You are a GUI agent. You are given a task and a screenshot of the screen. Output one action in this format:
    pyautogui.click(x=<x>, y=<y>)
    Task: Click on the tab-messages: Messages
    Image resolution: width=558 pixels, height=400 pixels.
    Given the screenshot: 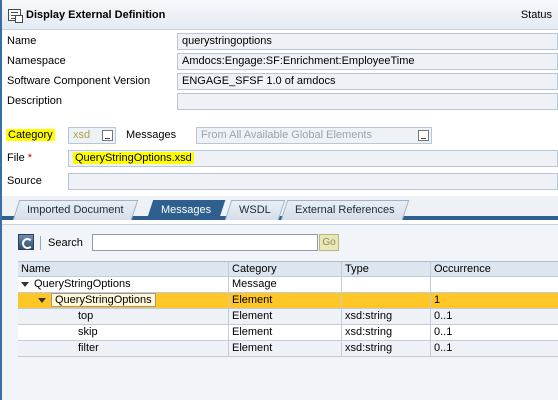 What is the action you would take?
    pyautogui.click(x=186, y=210)
    